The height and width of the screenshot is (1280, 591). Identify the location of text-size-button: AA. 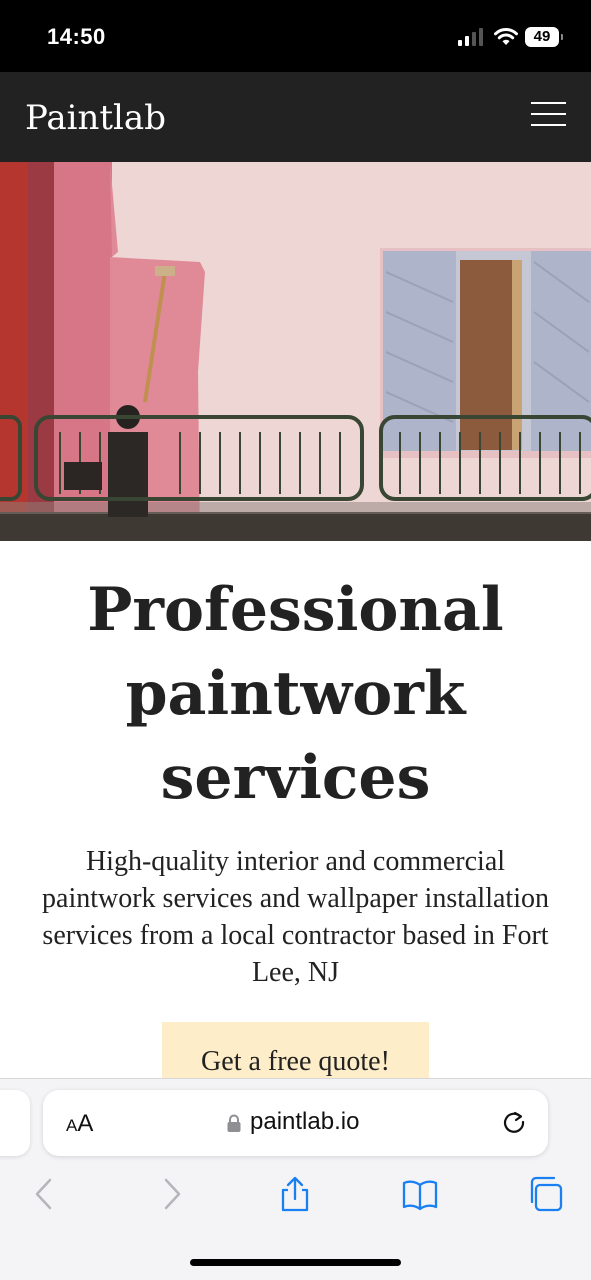
(79, 1124).